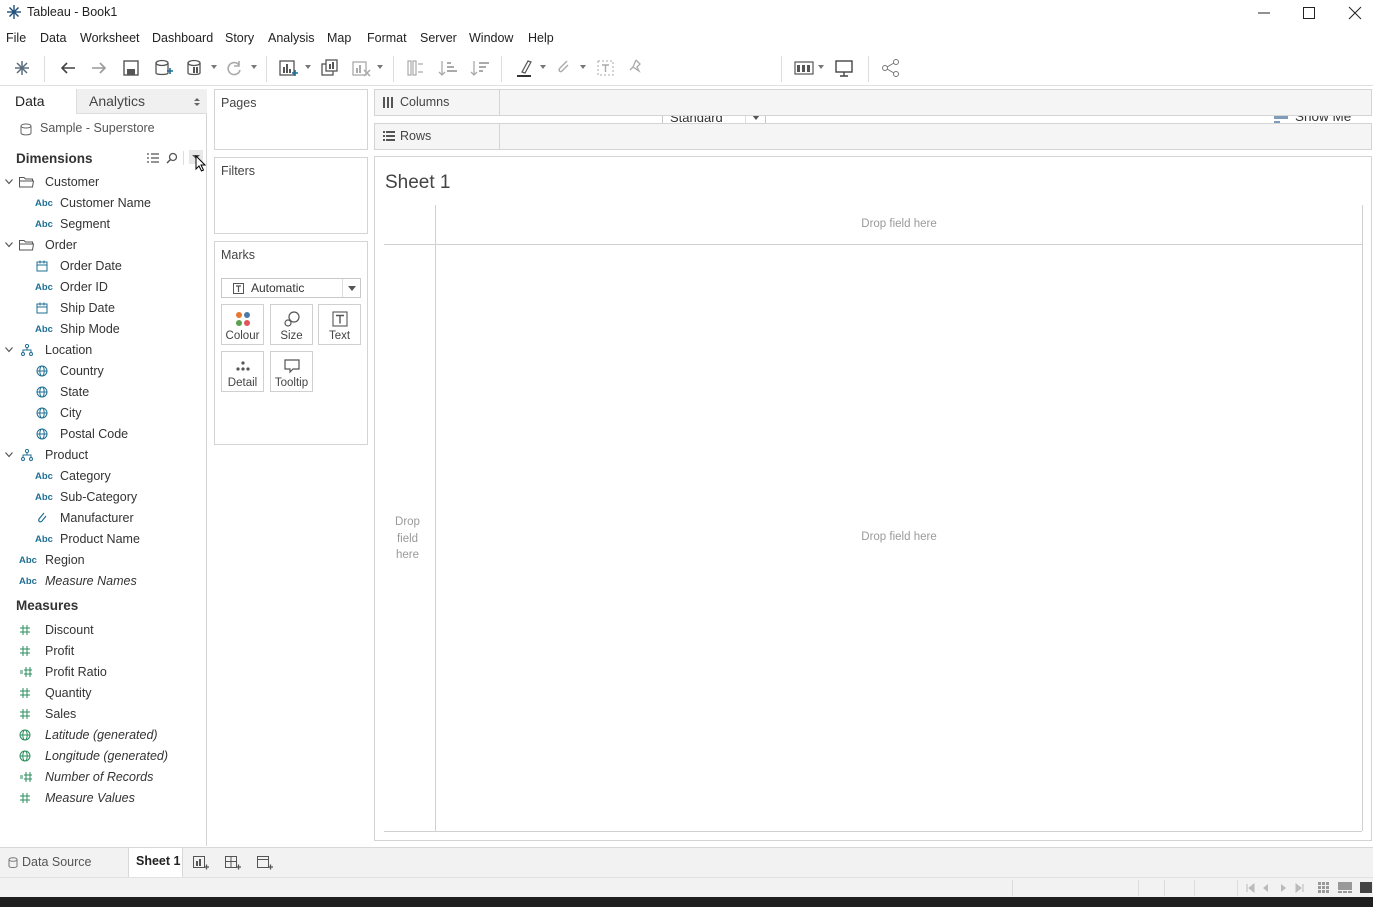 The image size is (1373, 907). What do you see at coordinates (234, 68) in the screenshot?
I see `refresh-icon` at bounding box center [234, 68].